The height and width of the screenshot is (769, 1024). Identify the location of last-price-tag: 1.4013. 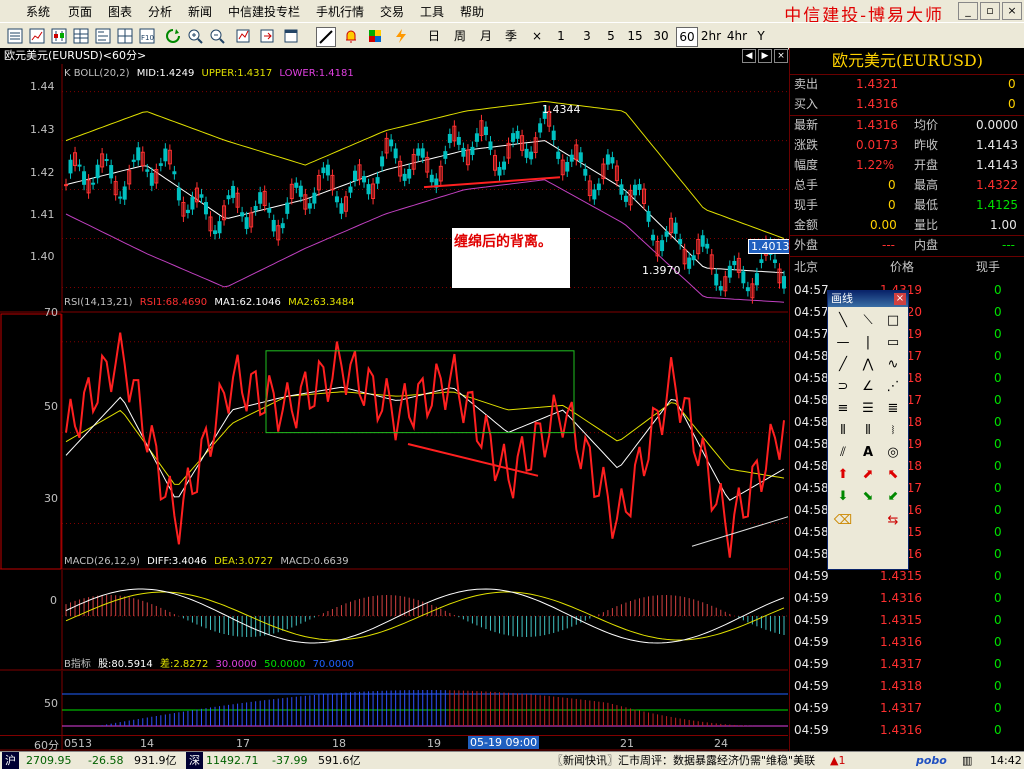
(770, 246).